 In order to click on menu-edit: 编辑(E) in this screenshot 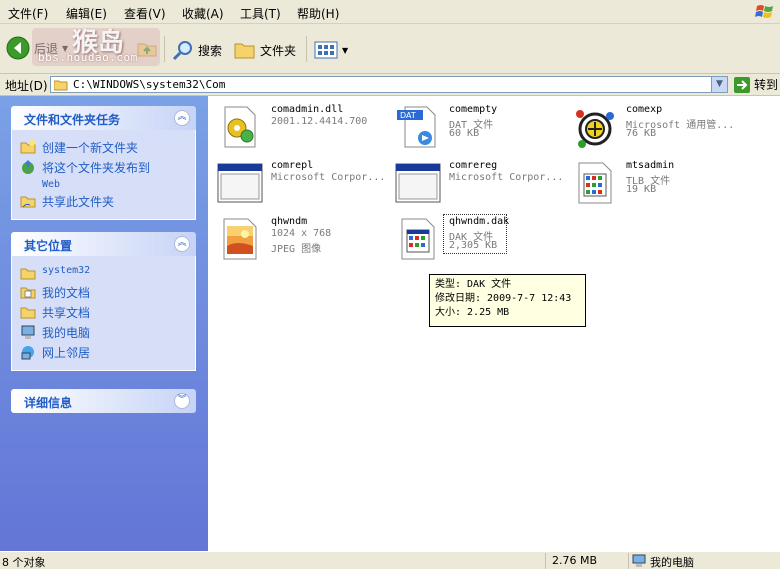, I will do `click(86, 13)`.